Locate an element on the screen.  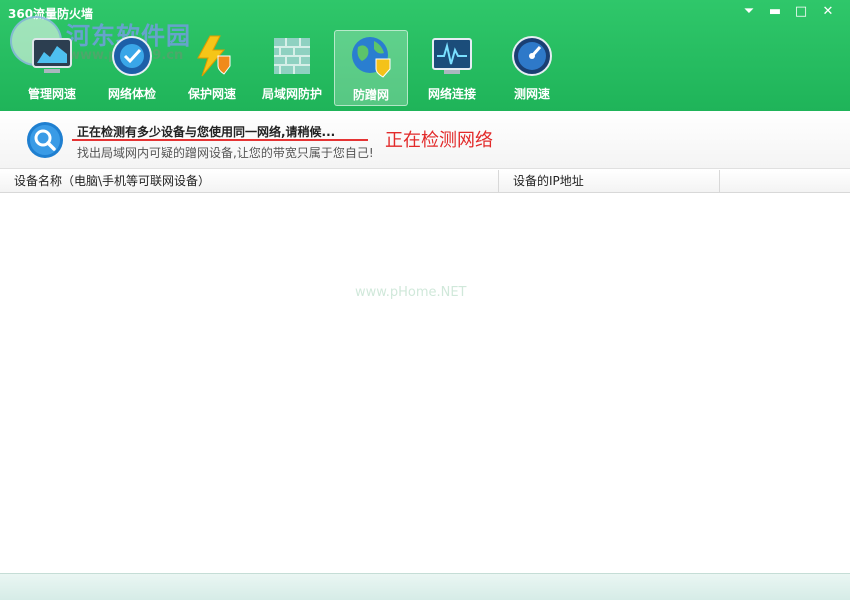
speedometer-icon is located at coordinates (532, 56).